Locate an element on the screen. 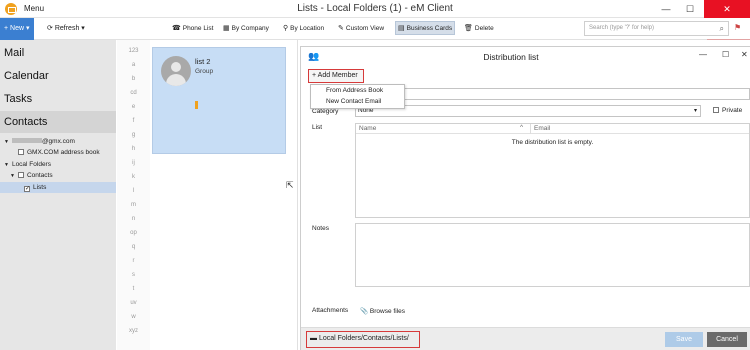 Image resolution: width=750 pixels, height=350 pixels. alpha-letter: f is located at coordinates (133, 121).